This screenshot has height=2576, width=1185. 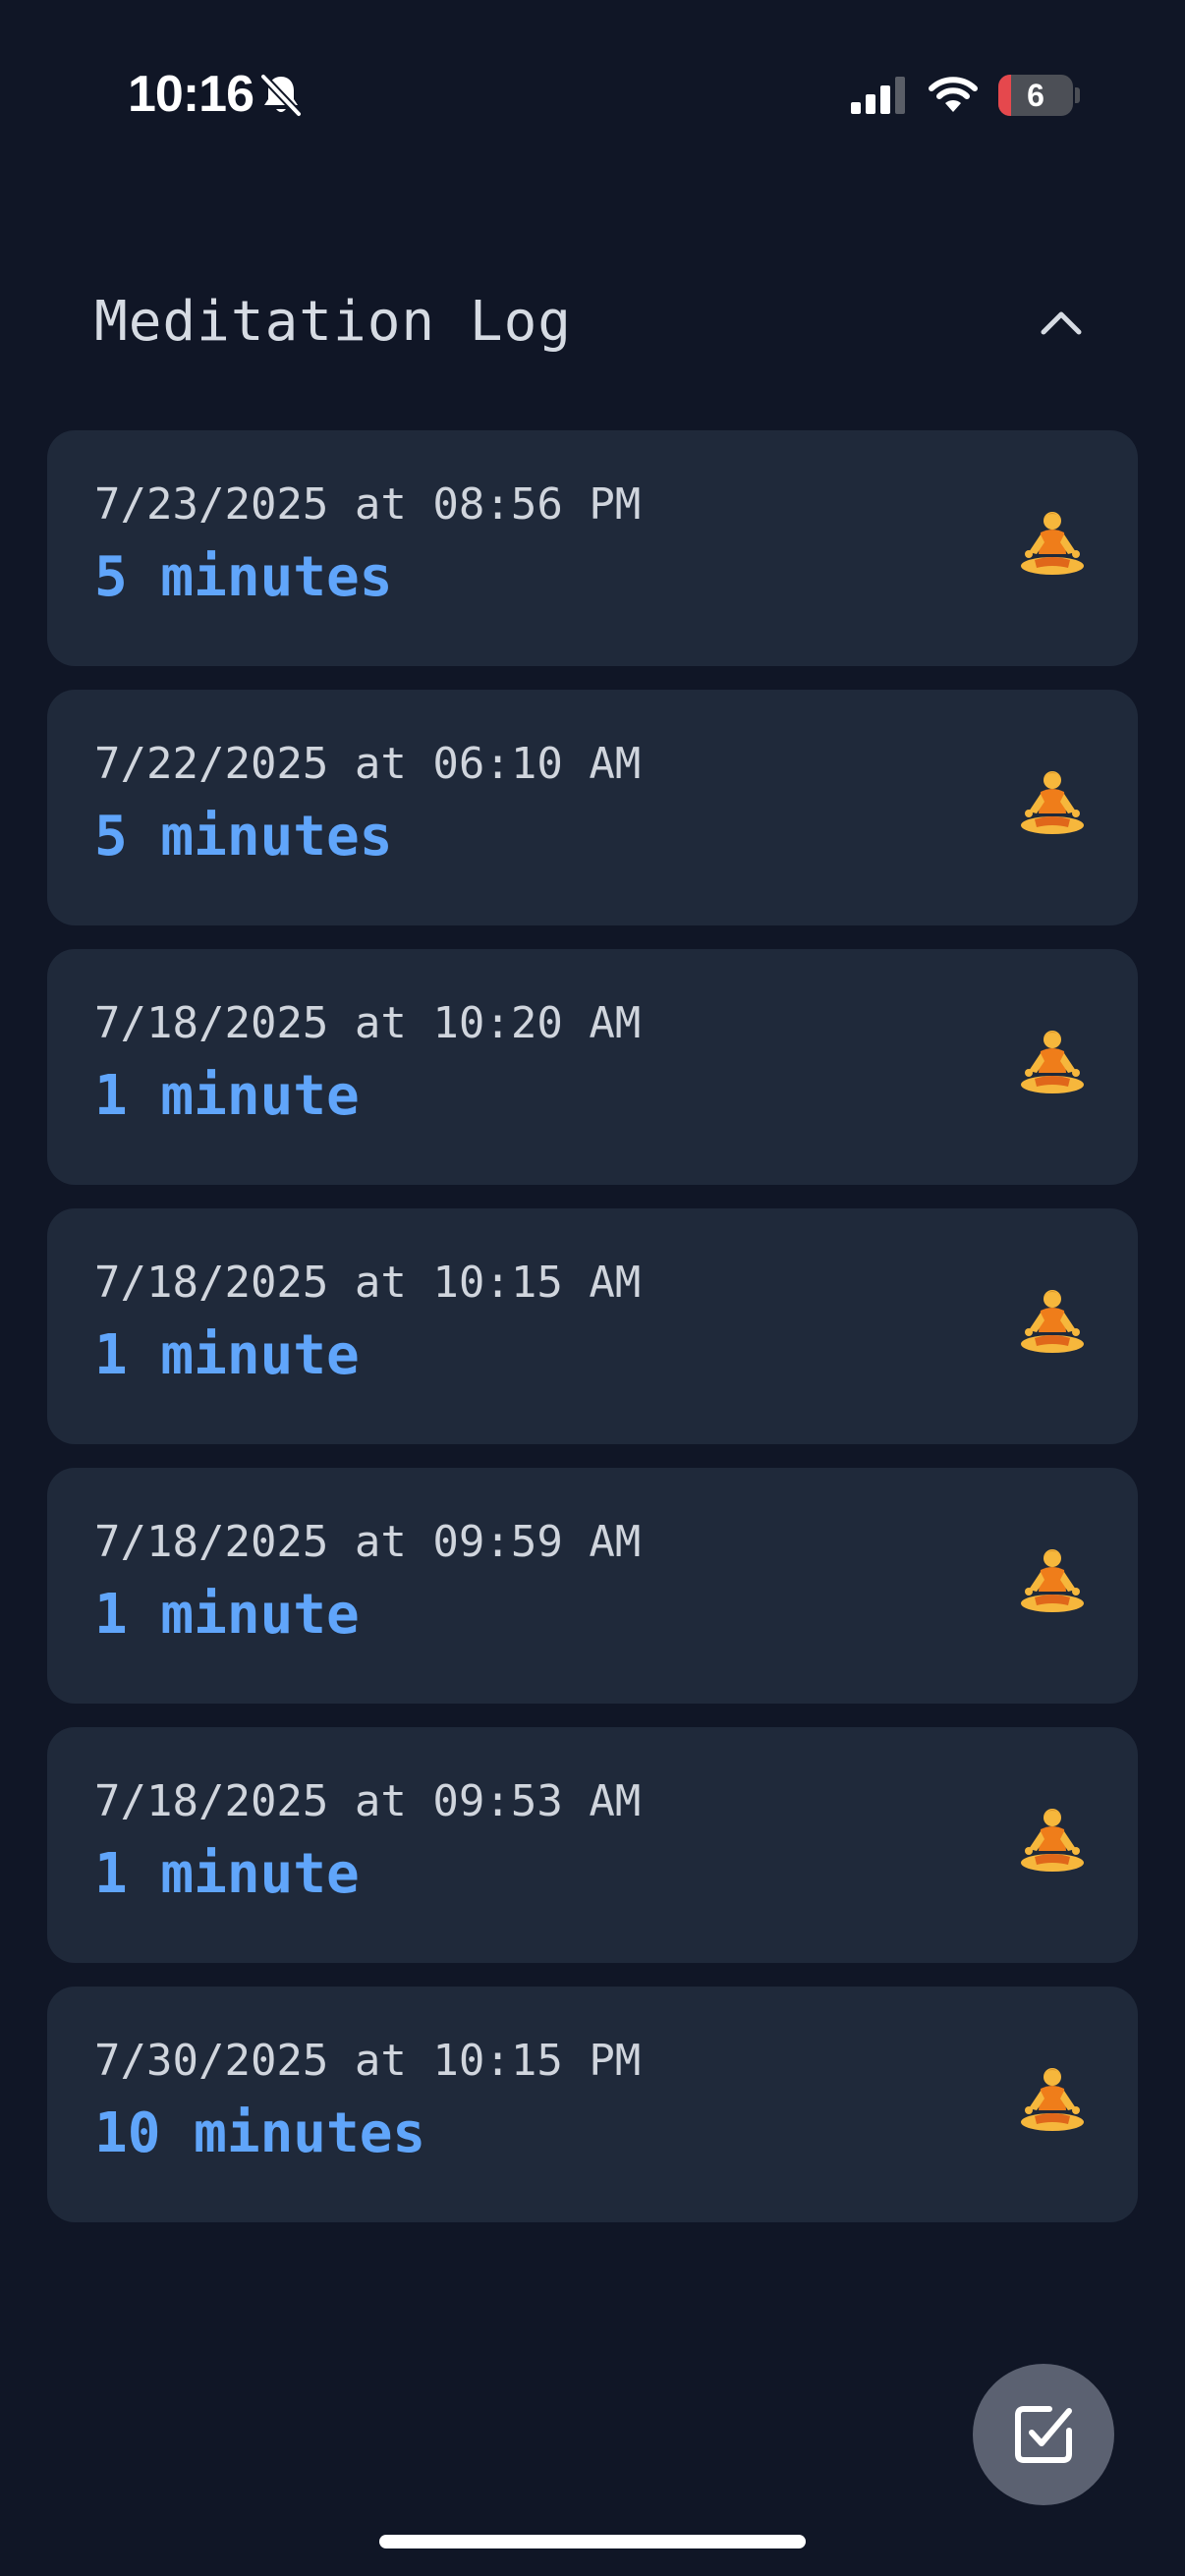 What do you see at coordinates (368, 1801) in the screenshot?
I see `log-date: 7/18/2025 at 09:53 AM` at bounding box center [368, 1801].